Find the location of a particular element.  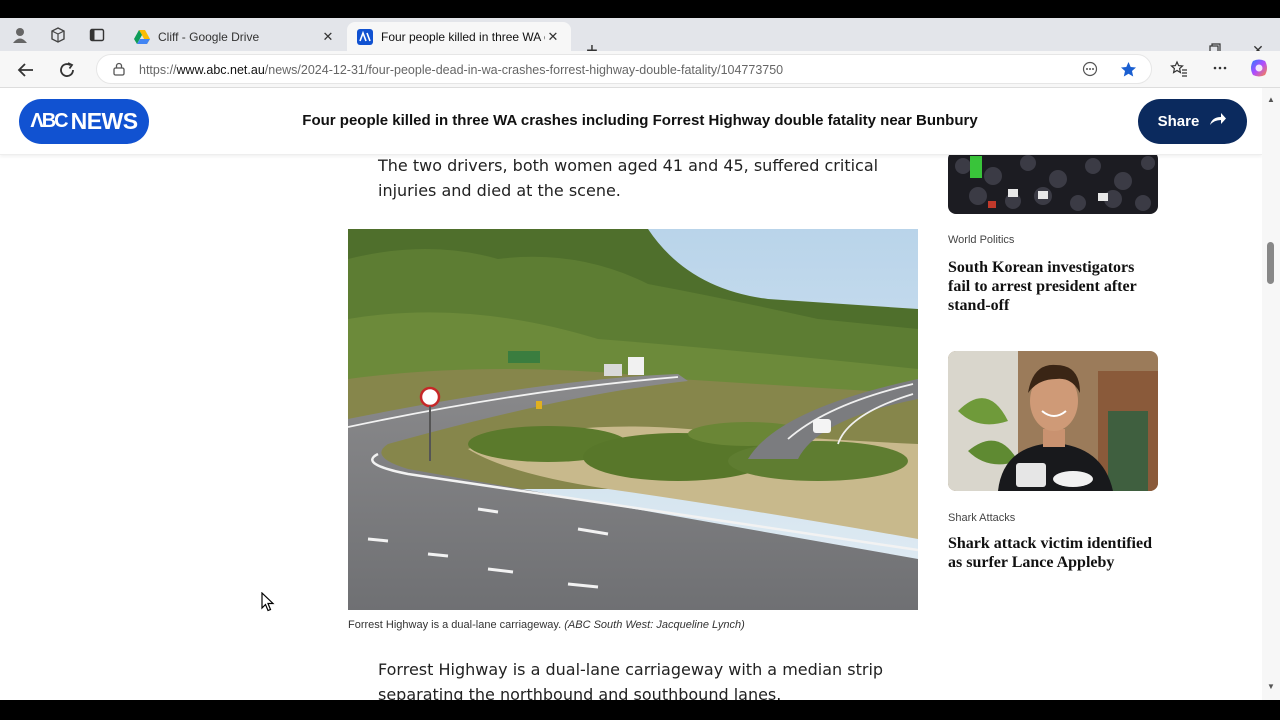

reload-icon is located at coordinates (67, 70).